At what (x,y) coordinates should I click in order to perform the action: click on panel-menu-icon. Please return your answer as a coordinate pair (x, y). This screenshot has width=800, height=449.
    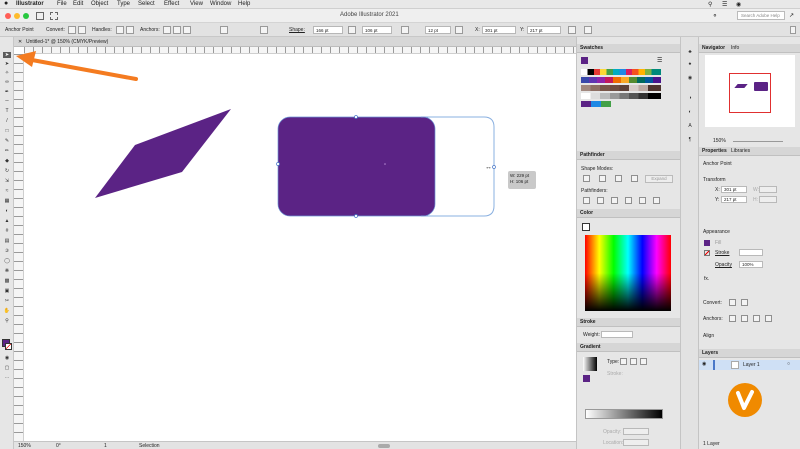
    Looking at the image, I should click on (793, 30).